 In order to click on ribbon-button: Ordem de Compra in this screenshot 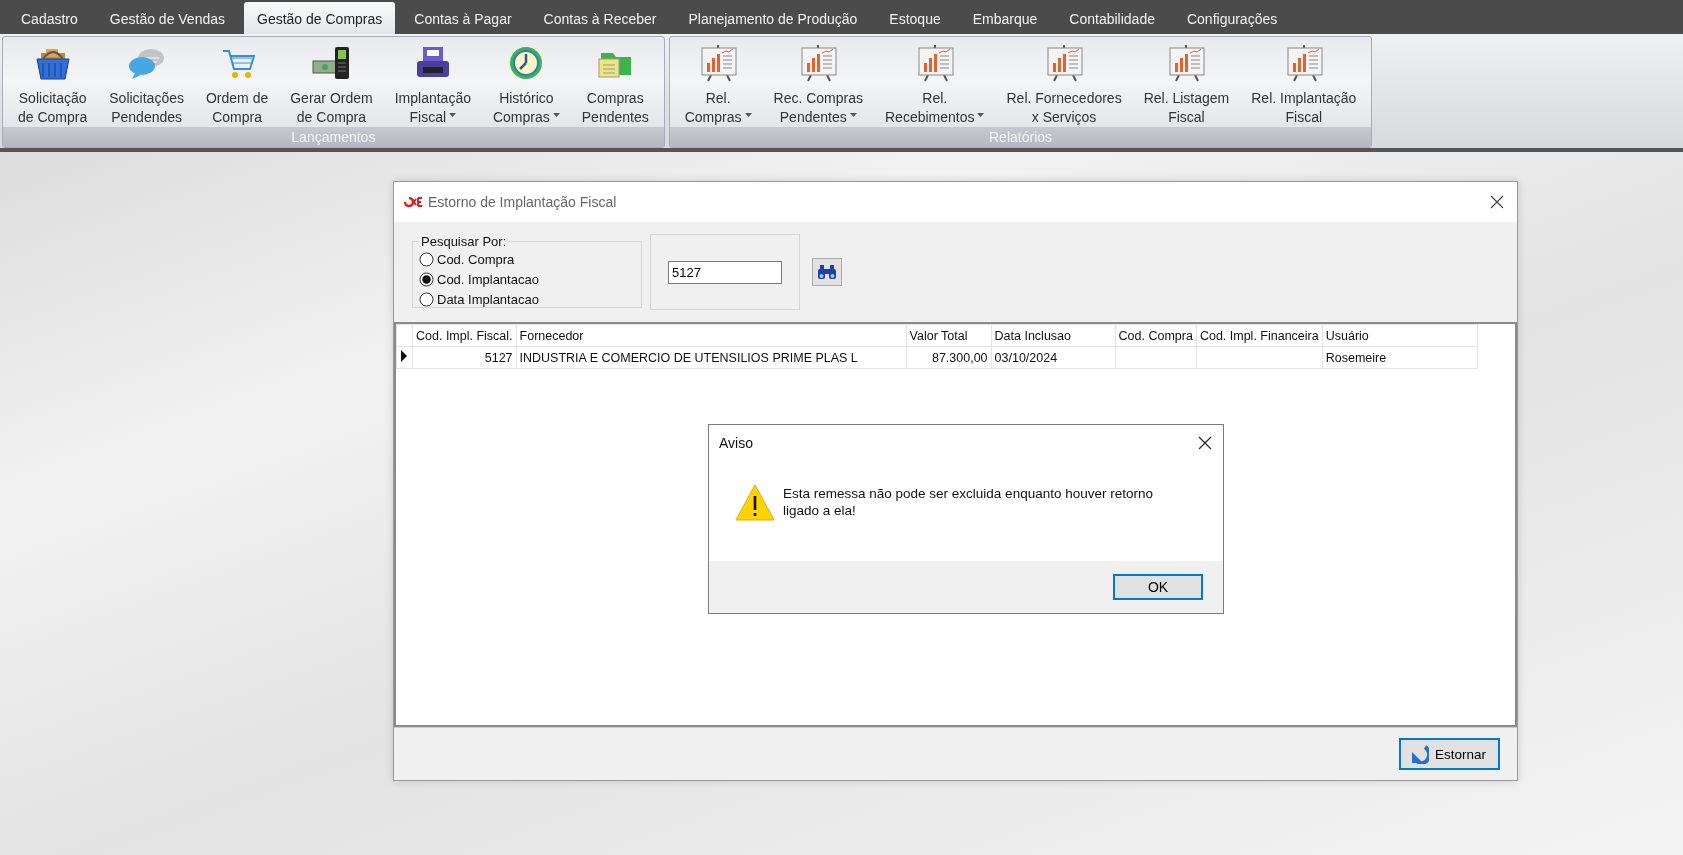, I will do `click(237, 82)`.